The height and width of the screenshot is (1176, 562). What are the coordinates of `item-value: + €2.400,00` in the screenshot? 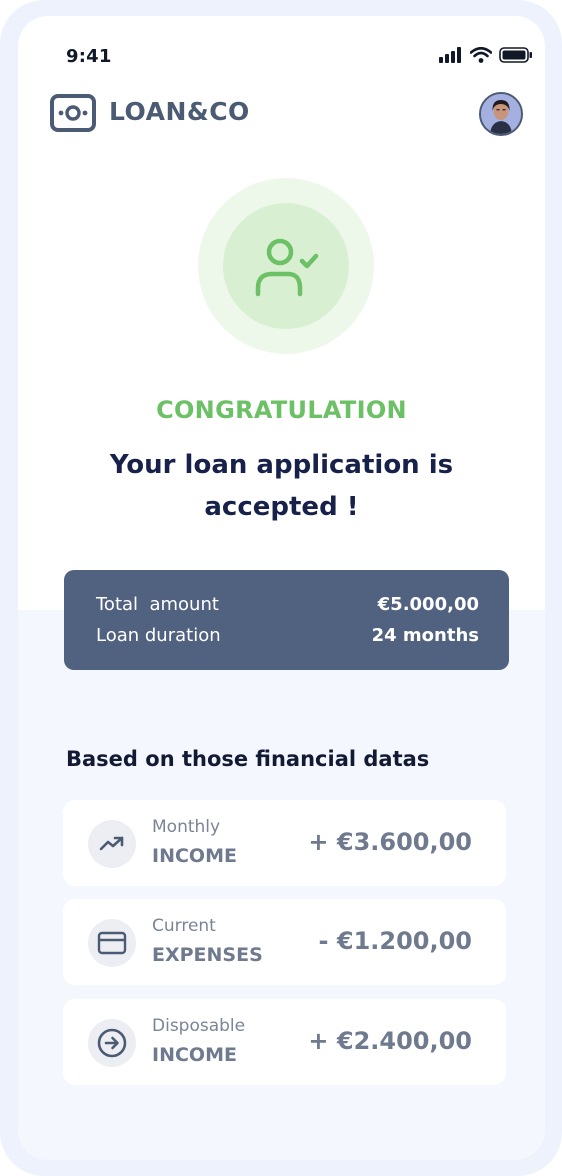 It's located at (390, 1041).